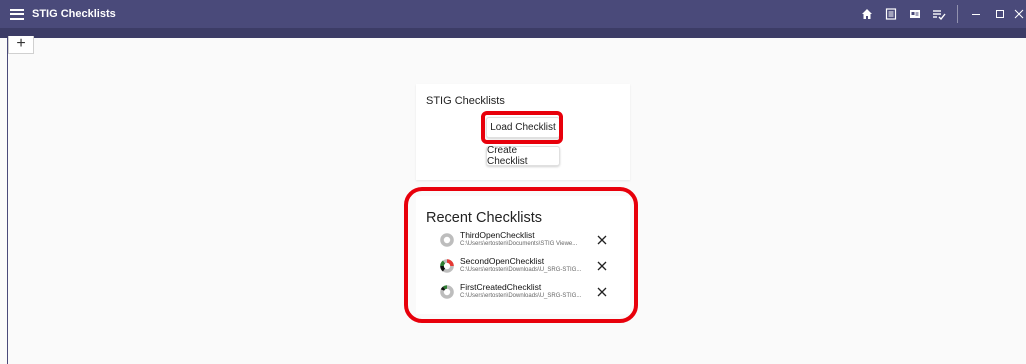  What do you see at coordinates (21, 45) in the screenshot?
I see `add-tab-button: +` at bounding box center [21, 45].